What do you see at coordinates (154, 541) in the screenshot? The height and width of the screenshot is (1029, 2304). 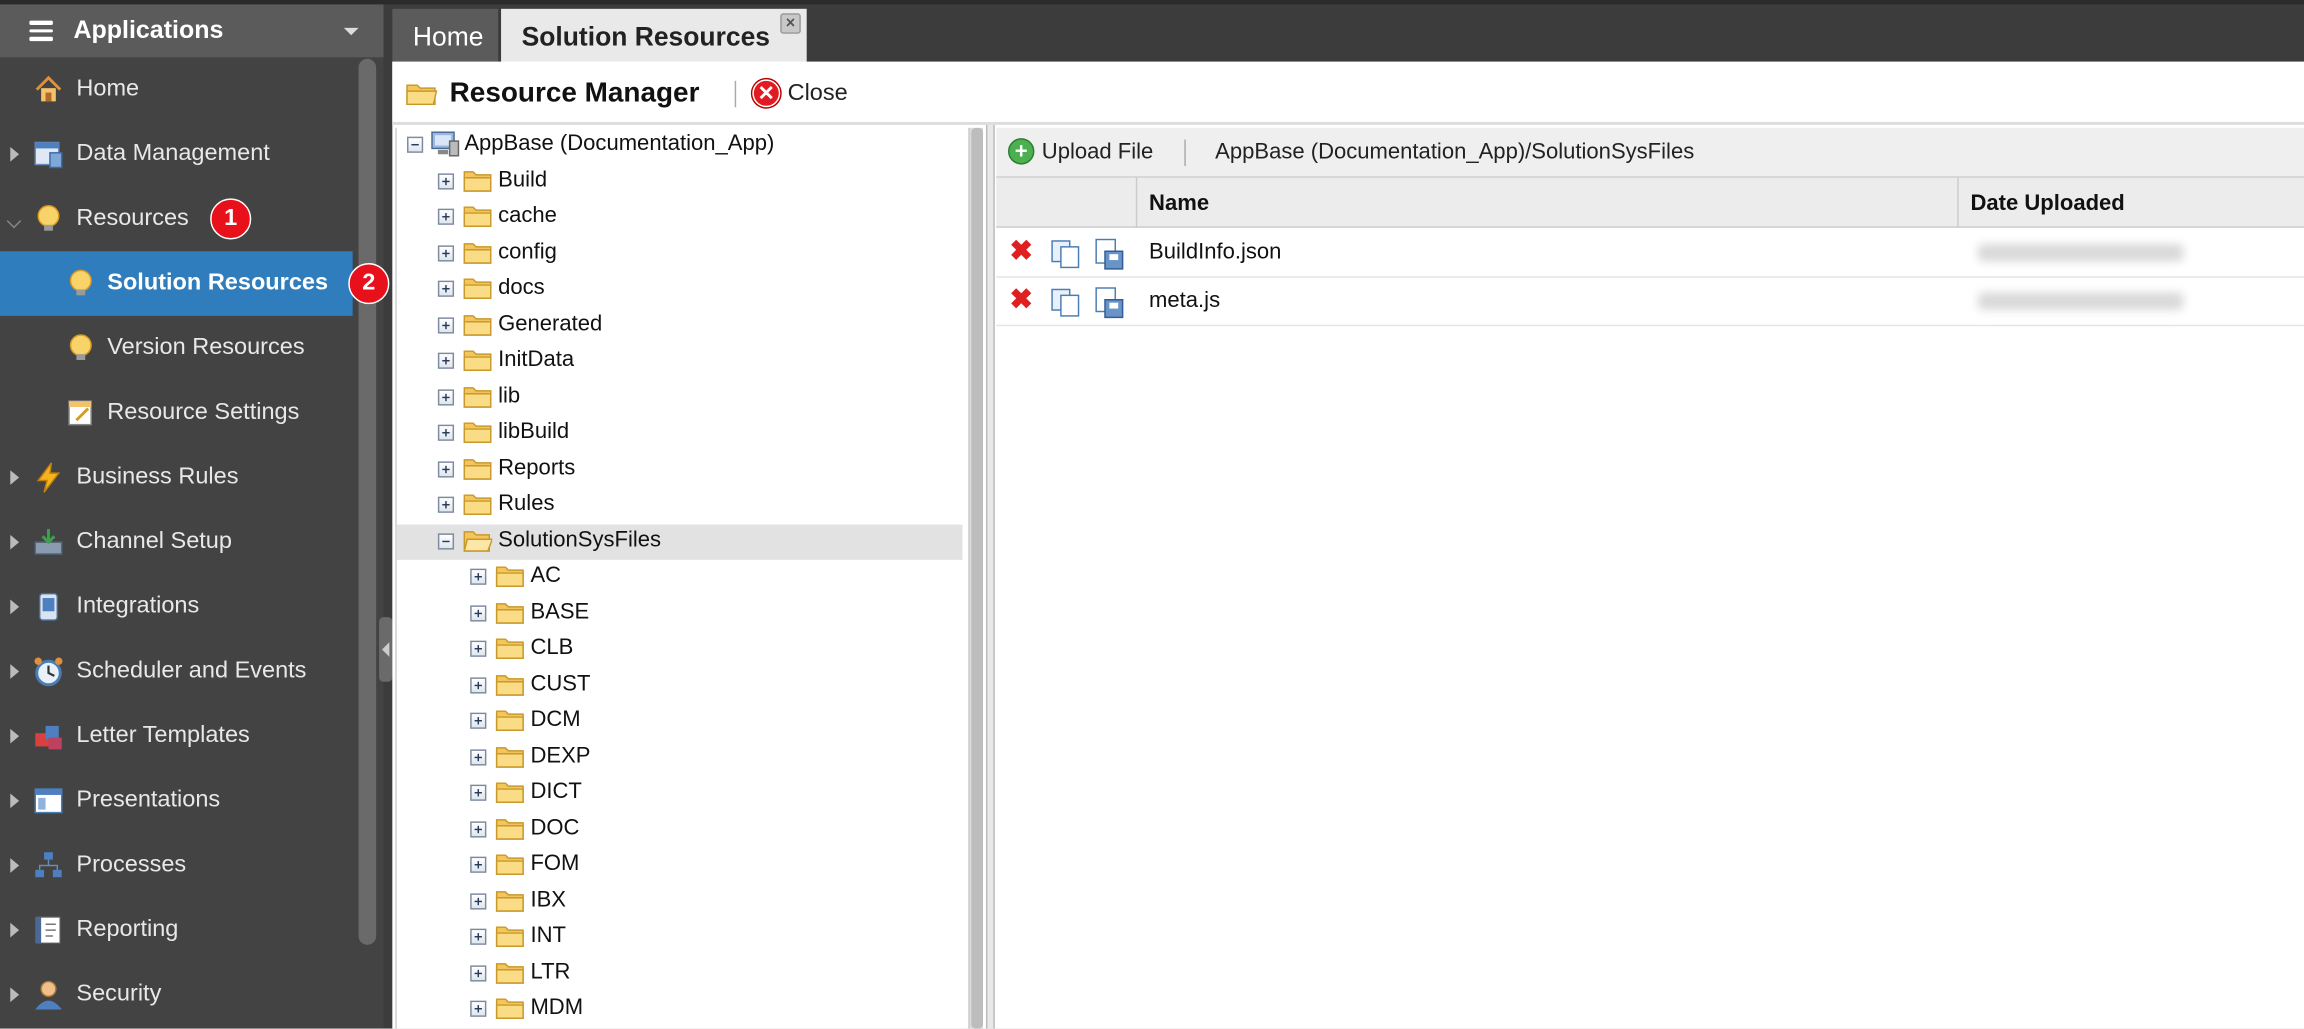 I see `sidebar-item-label: Channel Setup` at bounding box center [154, 541].